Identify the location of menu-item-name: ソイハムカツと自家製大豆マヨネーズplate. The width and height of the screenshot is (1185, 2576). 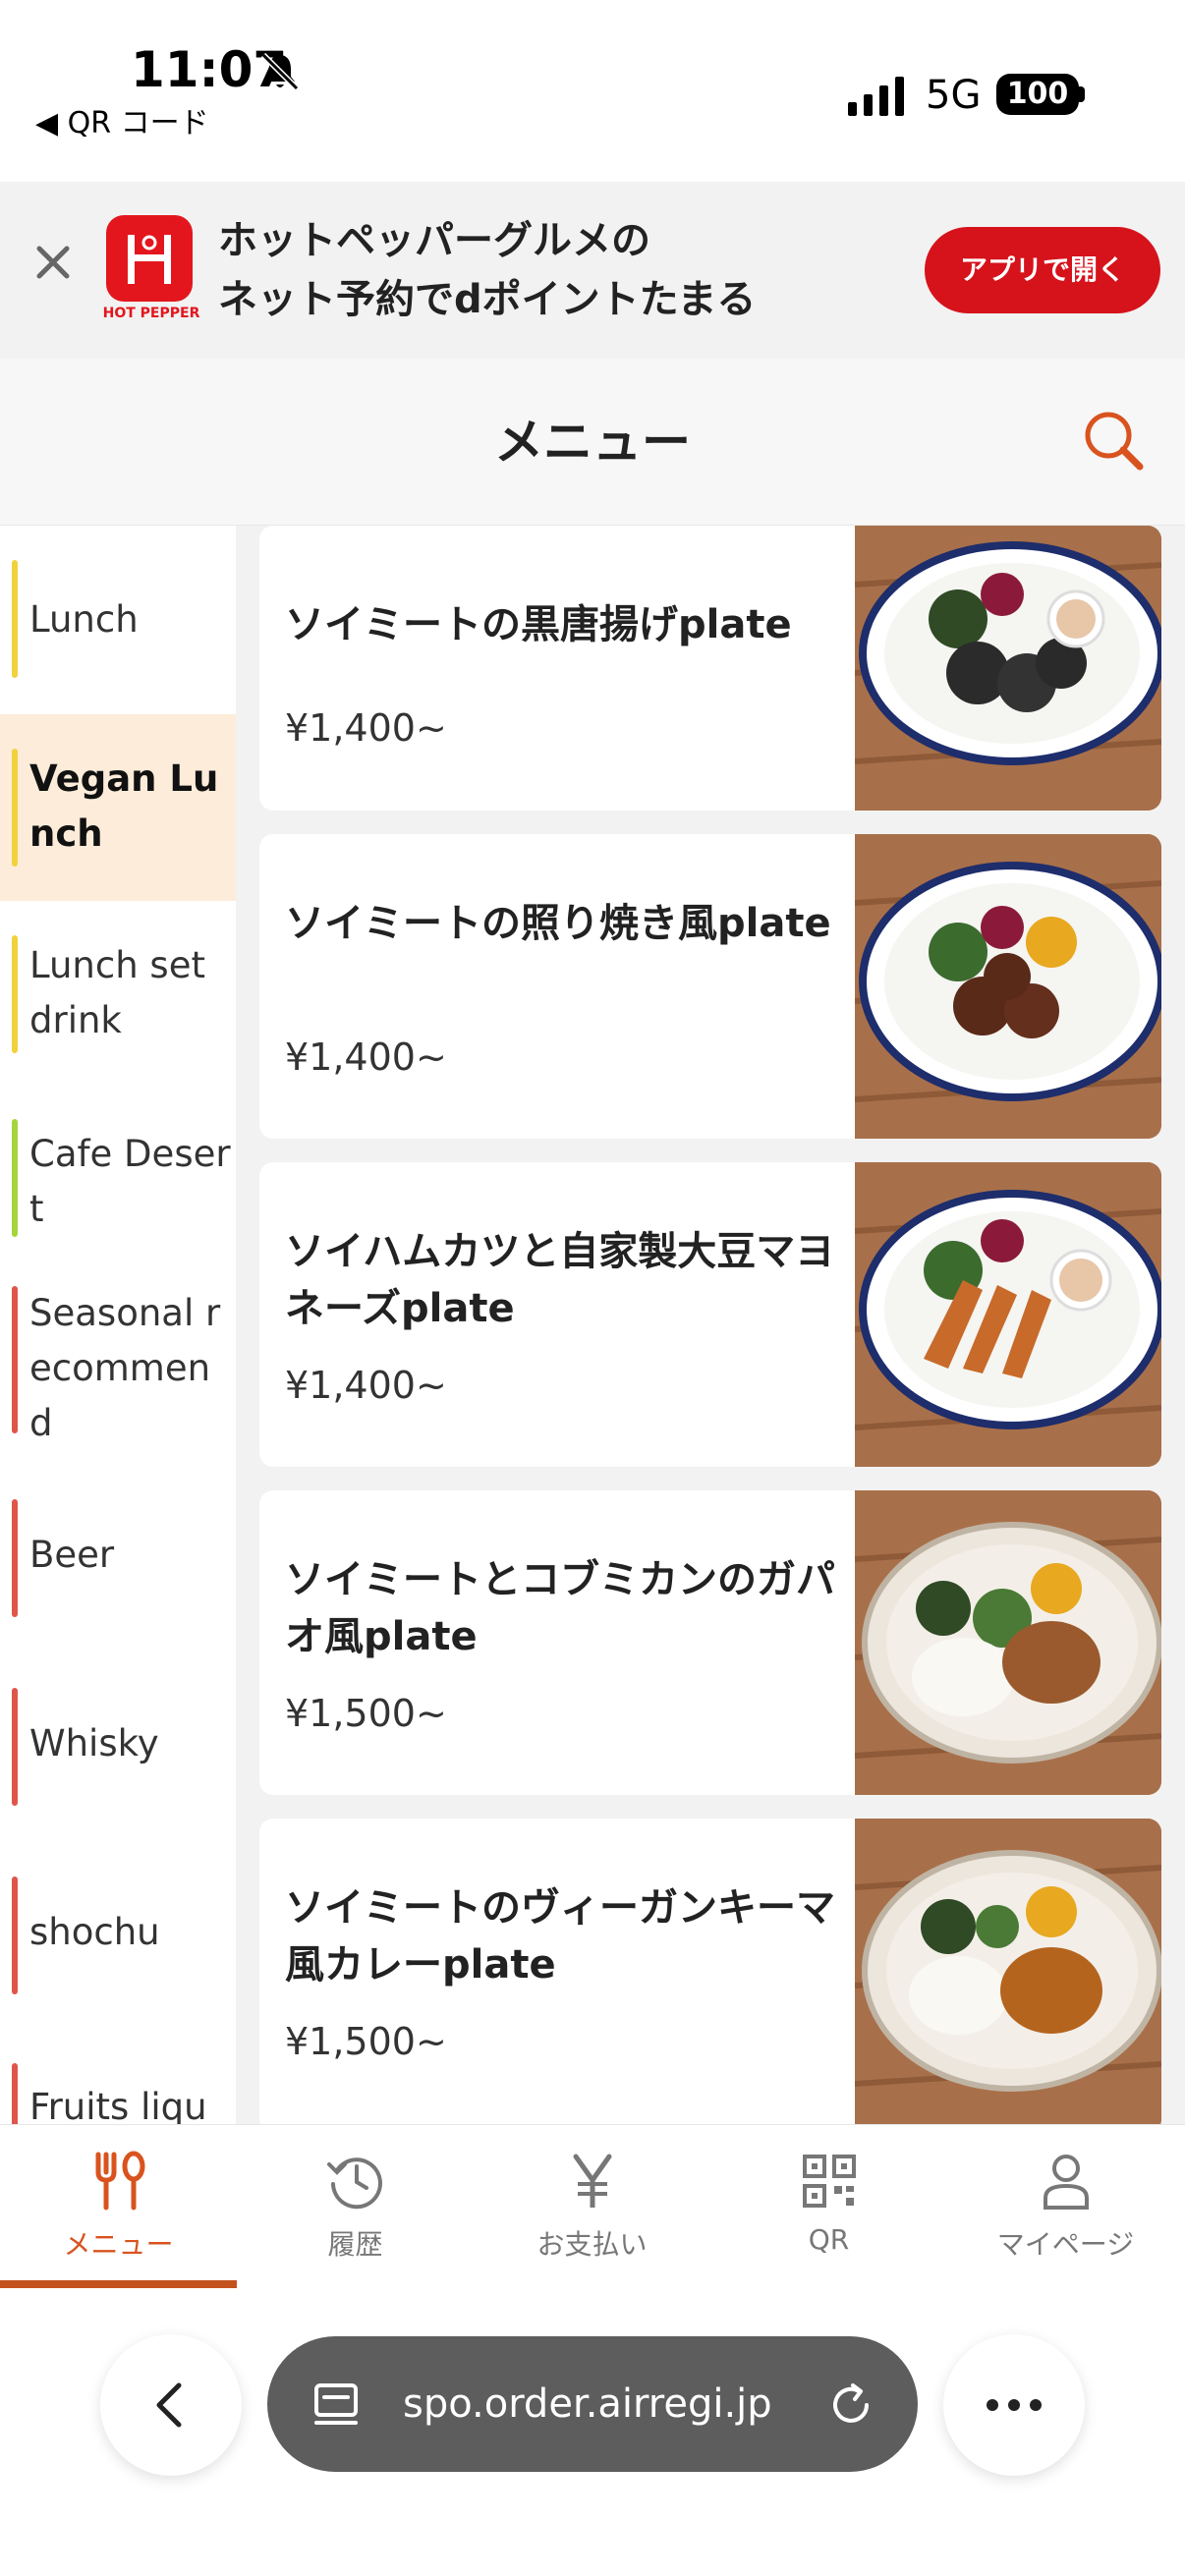
(560, 1280).